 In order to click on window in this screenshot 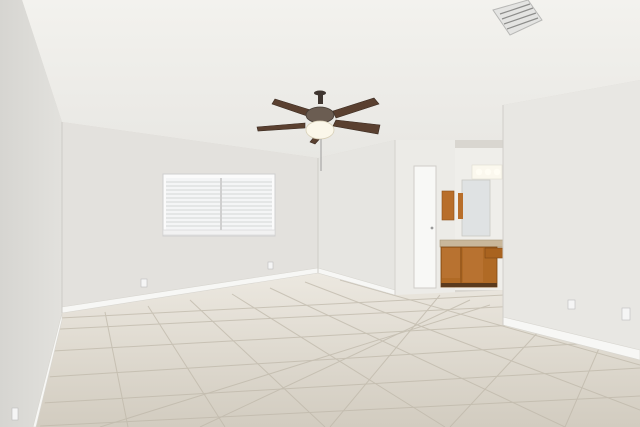, I will do `click(219, 205)`.